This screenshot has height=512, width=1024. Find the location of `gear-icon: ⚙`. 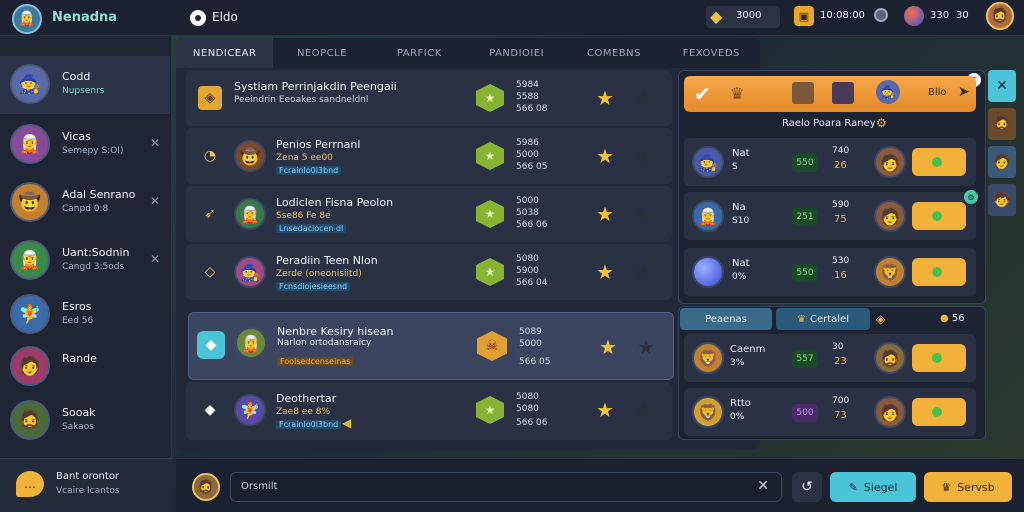

gear-icon: ⚙ is located at coordinates (971, 197).